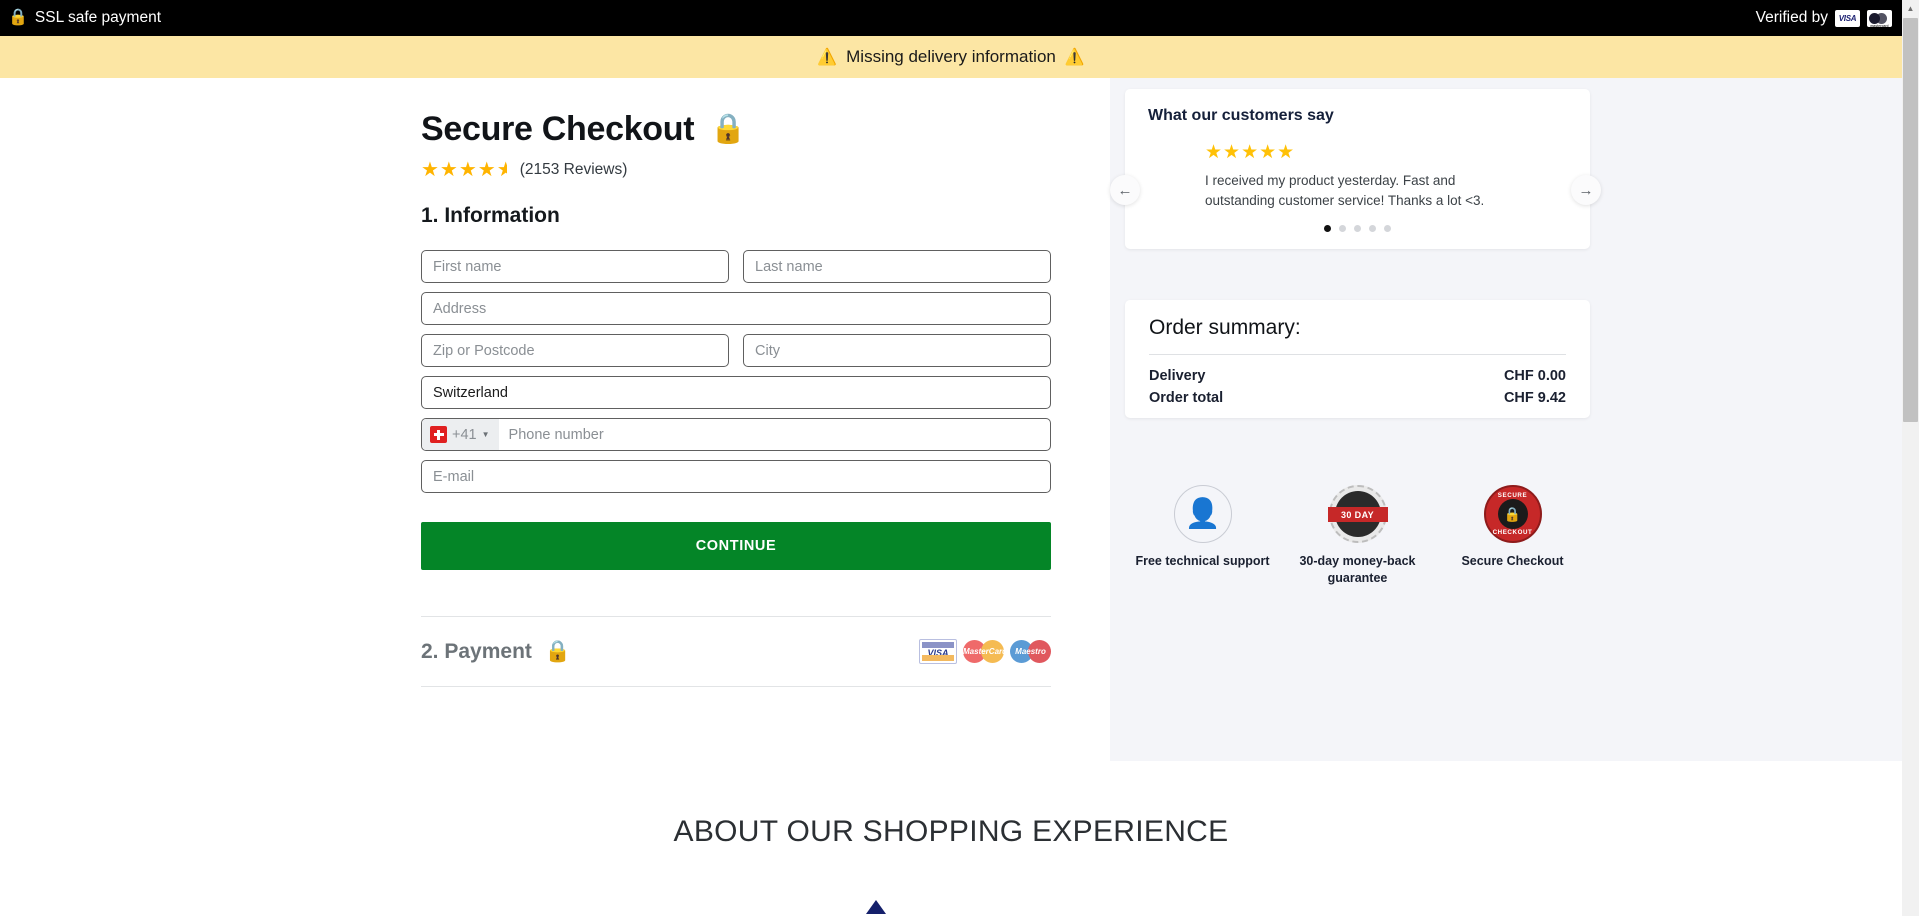 The image size is (1919, 916). I want to click on last-name-input: Last name, so click(897, 266).